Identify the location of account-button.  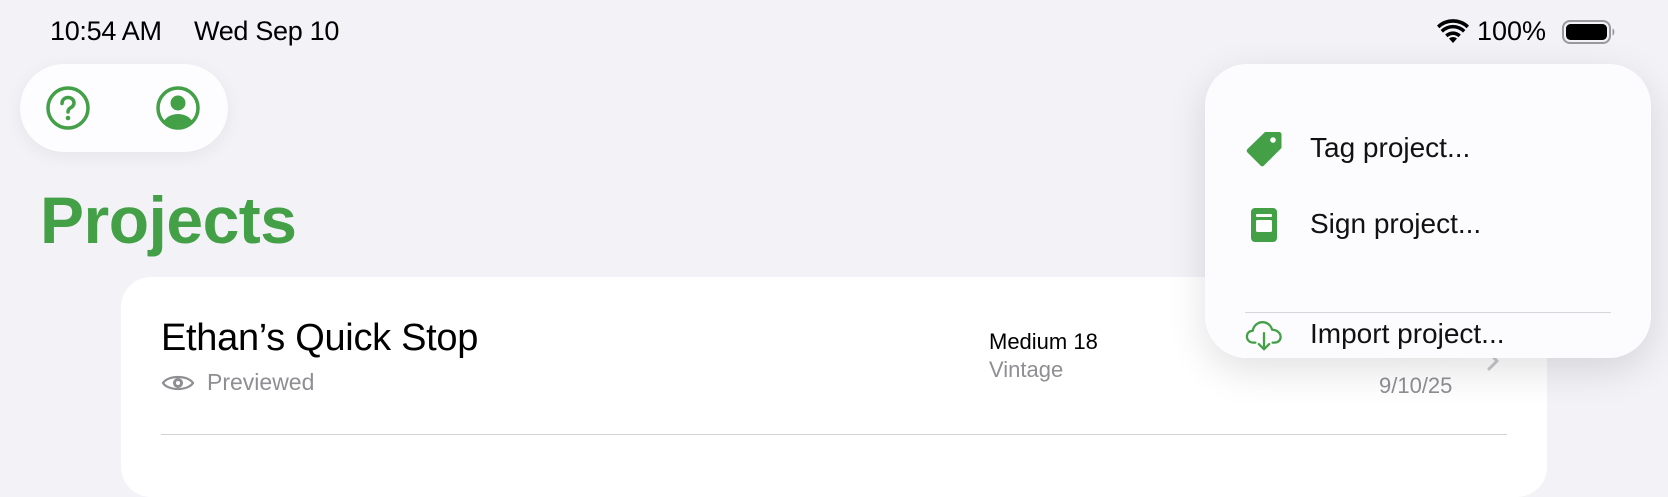
(178, 108).